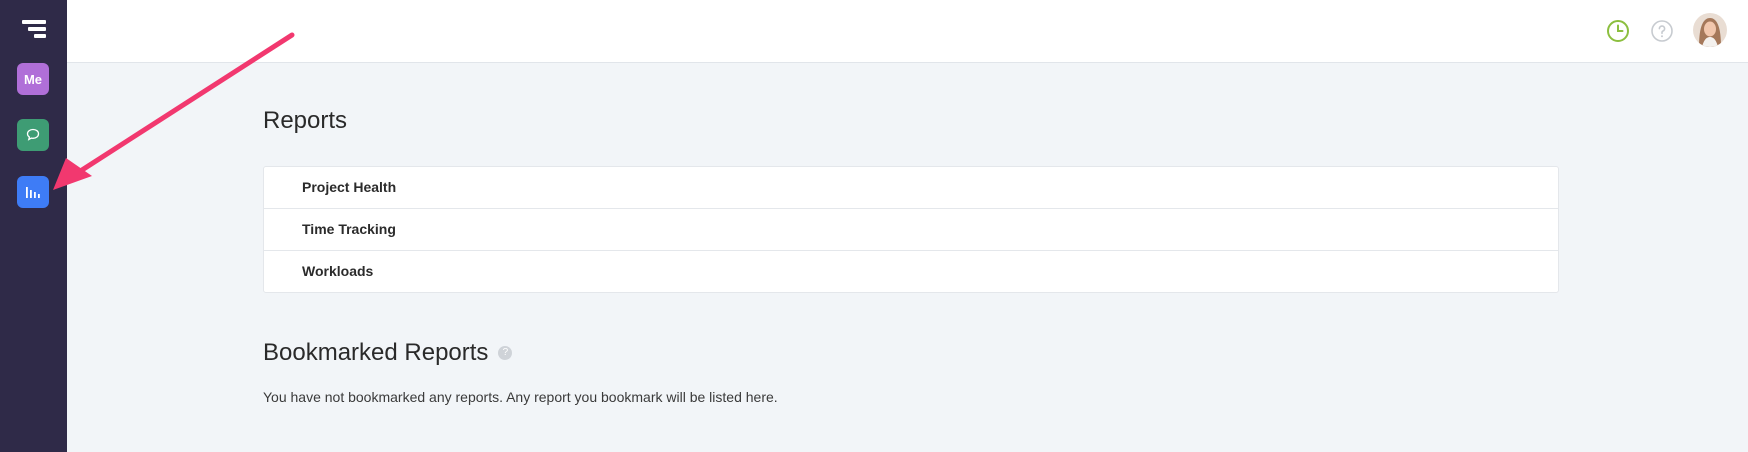 This screenshot has height=452, width=1748. Describe the element at coordinates (1662, 31) in the screenshot. I see `help-icon` at that location.